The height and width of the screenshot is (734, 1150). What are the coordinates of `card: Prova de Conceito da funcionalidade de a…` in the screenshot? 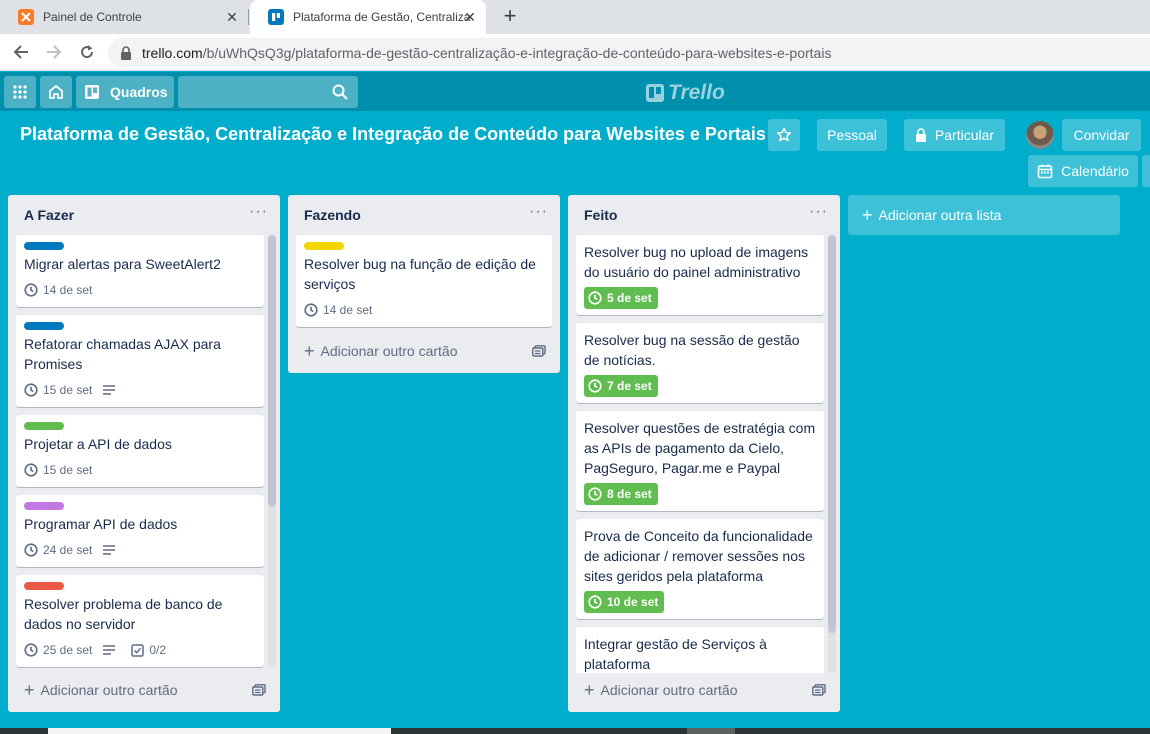 It's located at (700, 569).